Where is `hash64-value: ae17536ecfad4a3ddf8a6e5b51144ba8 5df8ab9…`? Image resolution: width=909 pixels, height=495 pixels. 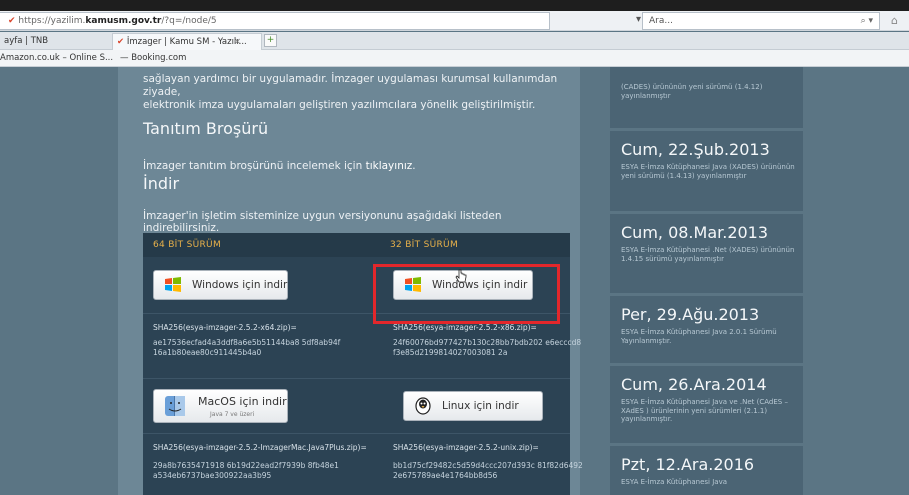
hash64-value: ae17536ecfad4a3ddf8a6e5b51144ba8 5df8ab9… is located at coordinates (247, 347).